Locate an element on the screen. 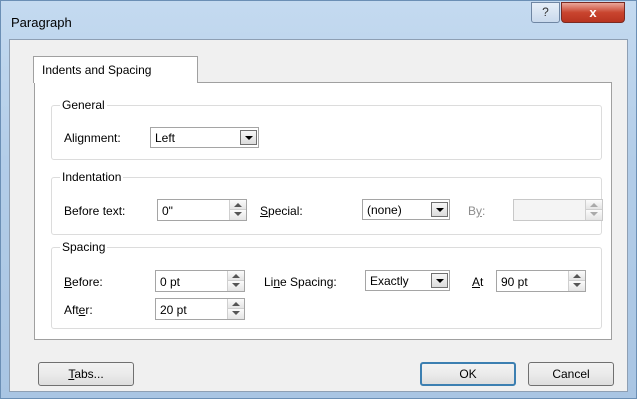  tab-indents-and-spacing: Indents and Spacing is located at coordinates (115, 69).